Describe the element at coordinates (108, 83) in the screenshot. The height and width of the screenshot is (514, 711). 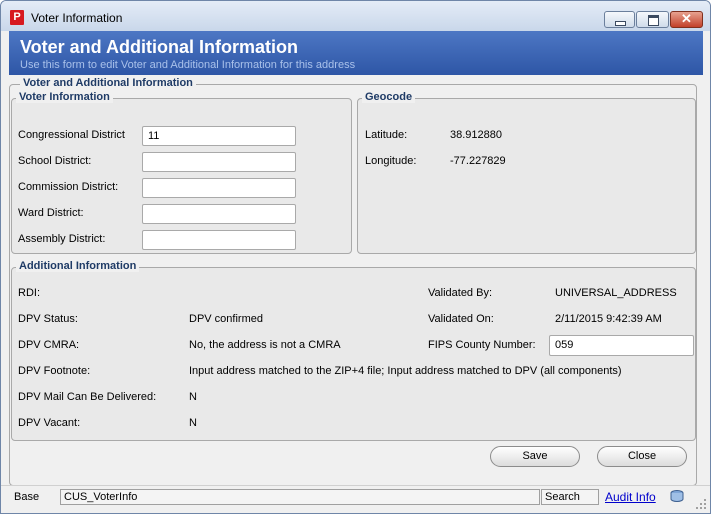
I see `main-group-legend: Voter and Additional Information` at that location.